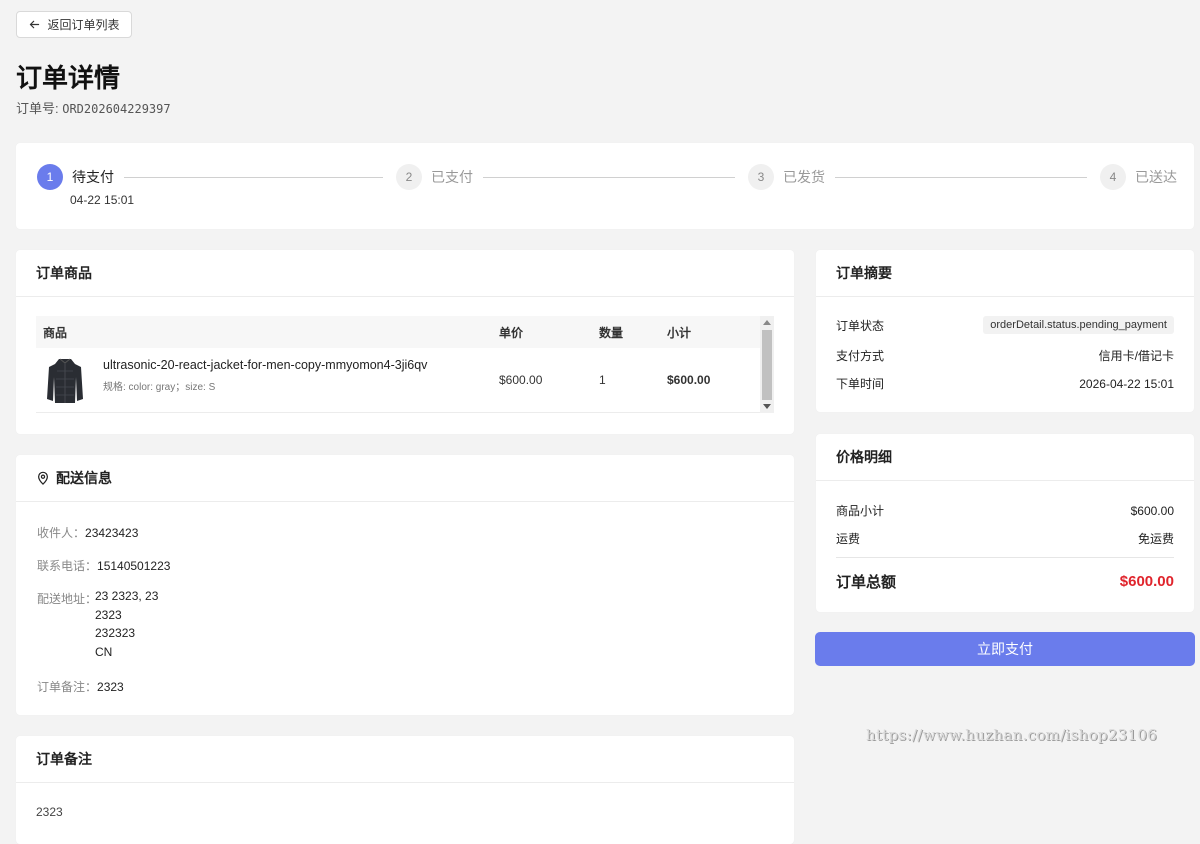 Image resolution: width=1200 pixels, height=844 pixels. I want to click on step-delivered: 4 已送达, so click(1138, 177).